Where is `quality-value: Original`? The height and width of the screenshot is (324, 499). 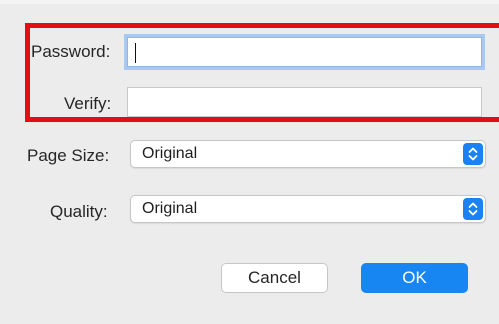 quality-value: Original is located at coordinates (170, 208).